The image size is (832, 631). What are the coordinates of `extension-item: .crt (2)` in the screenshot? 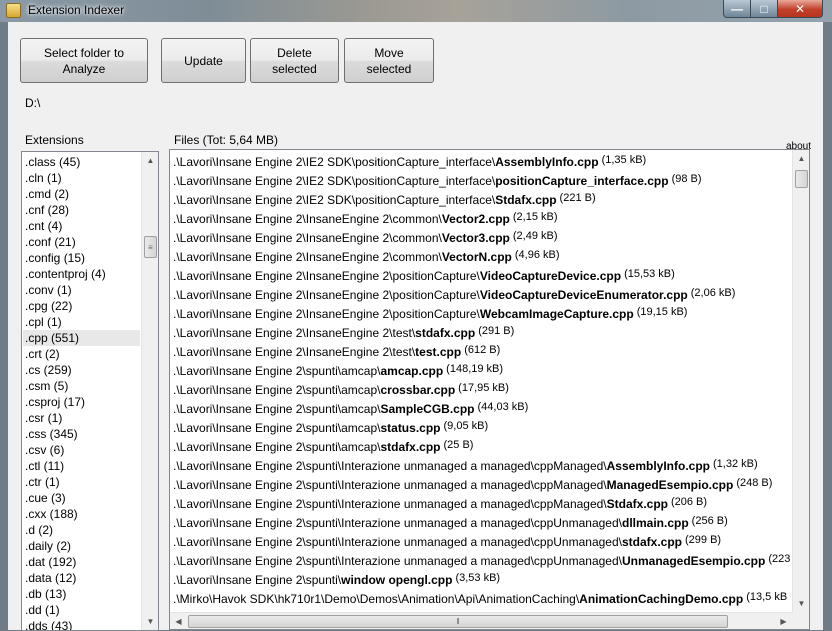 It's located at (81, 354).